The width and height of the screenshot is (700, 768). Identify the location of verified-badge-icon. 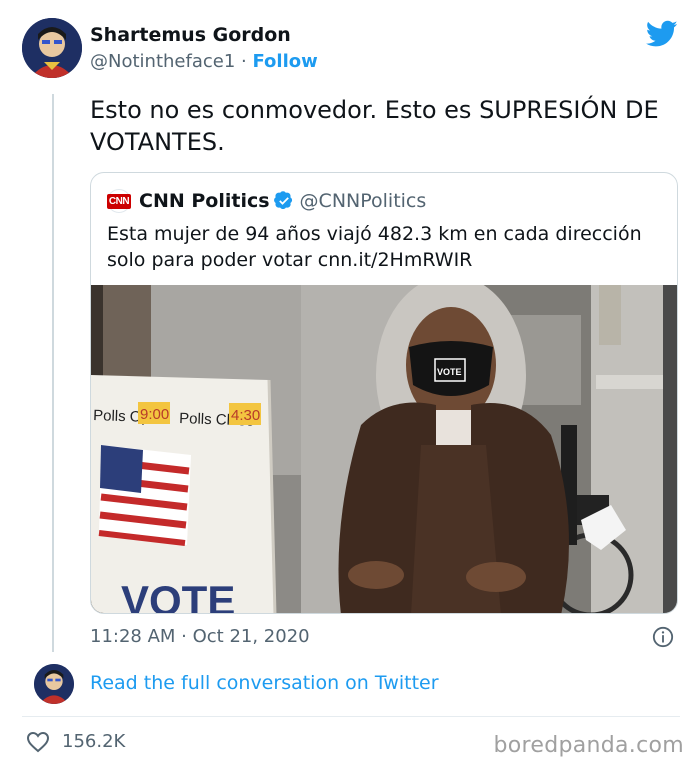
(282, 200).